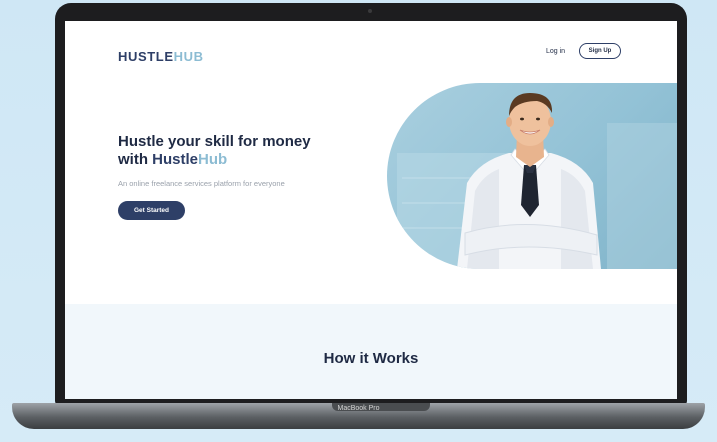  I want to click on logo-main: HUSTLE, so click(146, 56).